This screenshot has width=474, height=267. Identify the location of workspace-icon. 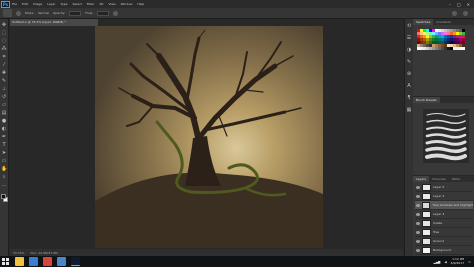
(465, 13).